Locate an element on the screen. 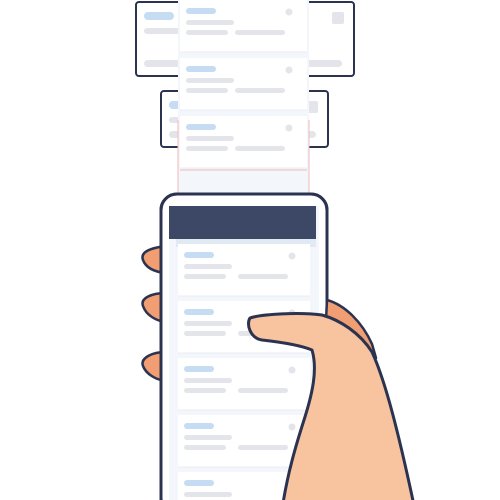  floating-card-title-pill is located at coordinates (159, 16).